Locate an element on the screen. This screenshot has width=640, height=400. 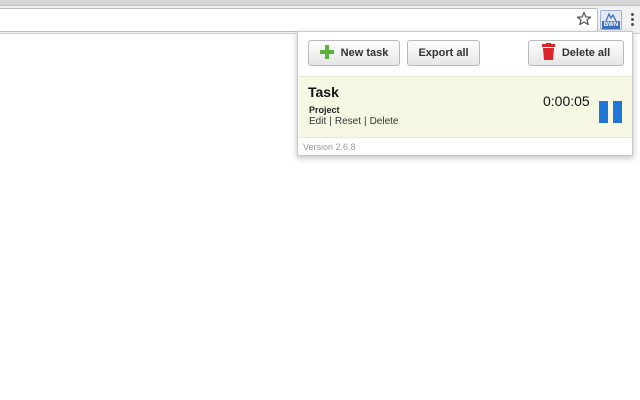
delete-all-button: Delete all is located at coordinates (576, 53).